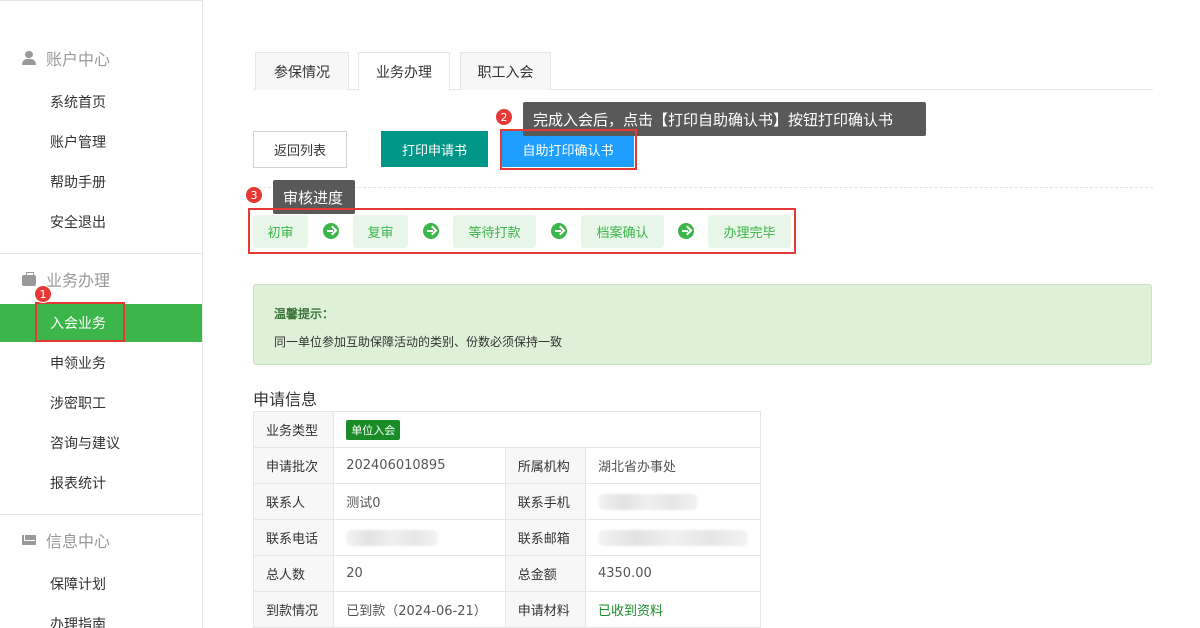  What do you see at coordinates (101, 443) in the screenshot?
I see `sidebar-item-consult: 咨询与建议` at bounding box center [101, 443].